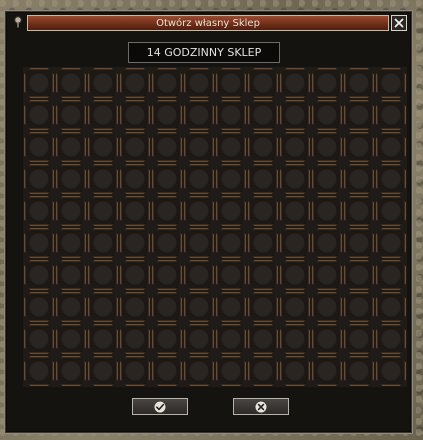 The width and height of the screenshot is (423, 440). What do you see at coordinates (261, 406) in the screenshot?
I see `cancel-button` at bounding box center [261, 406].